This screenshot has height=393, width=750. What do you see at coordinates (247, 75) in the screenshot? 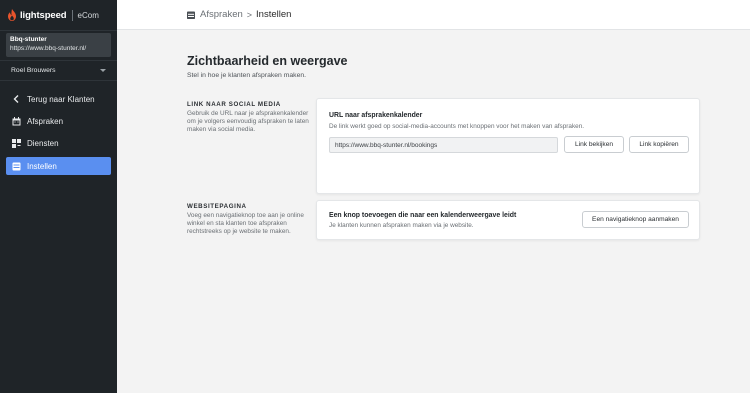
I see `page-subtitle: Stel in hoe je klanten afspraken maken.` at bounding box center [247, 75].